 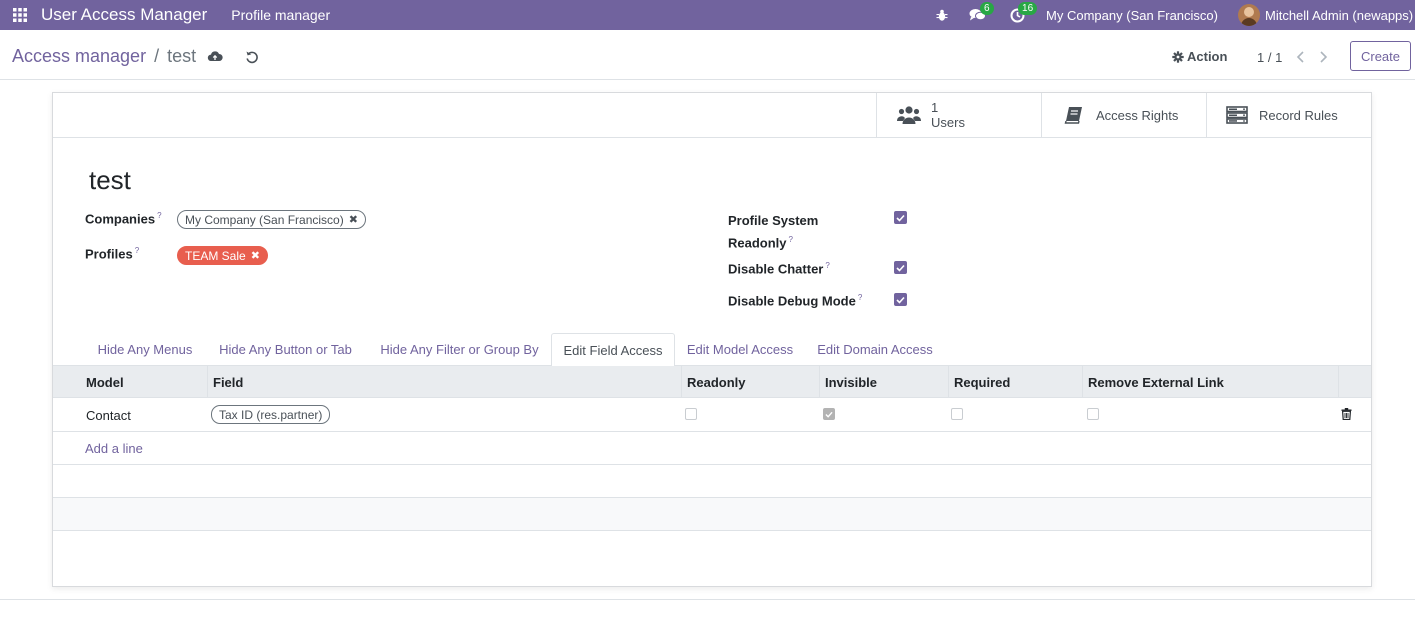 I want to click on menu-profile-manager: Profile manager, so click(x=280, y=15).